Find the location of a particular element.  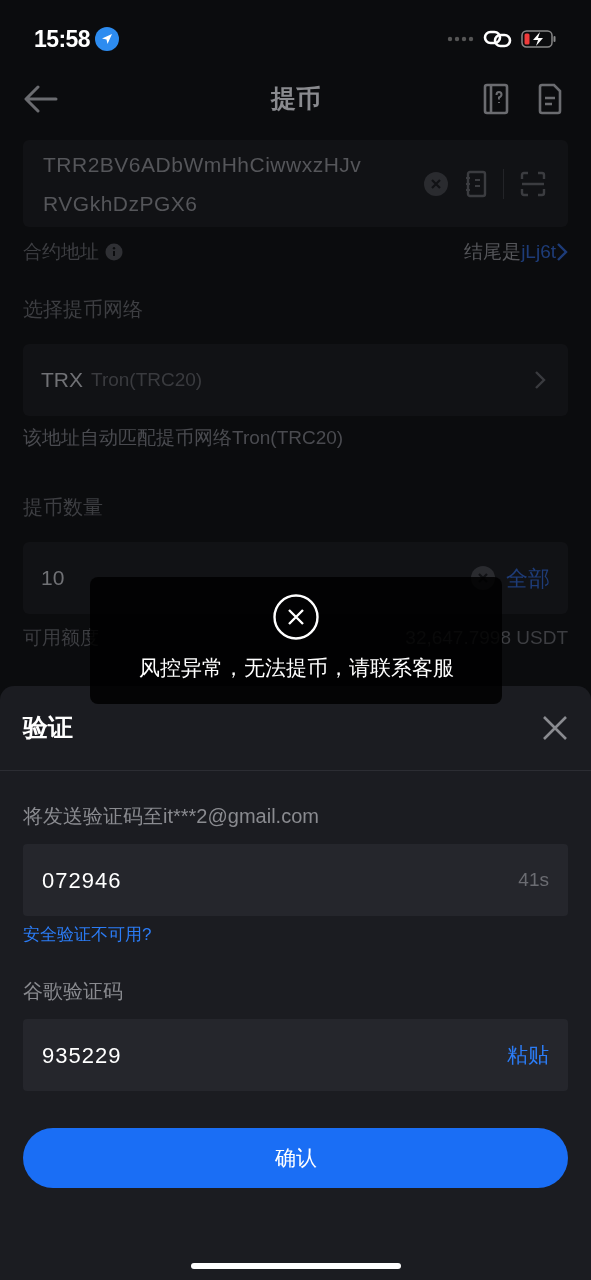

code-field: 072946 41s is located at coordinates (295, 880).